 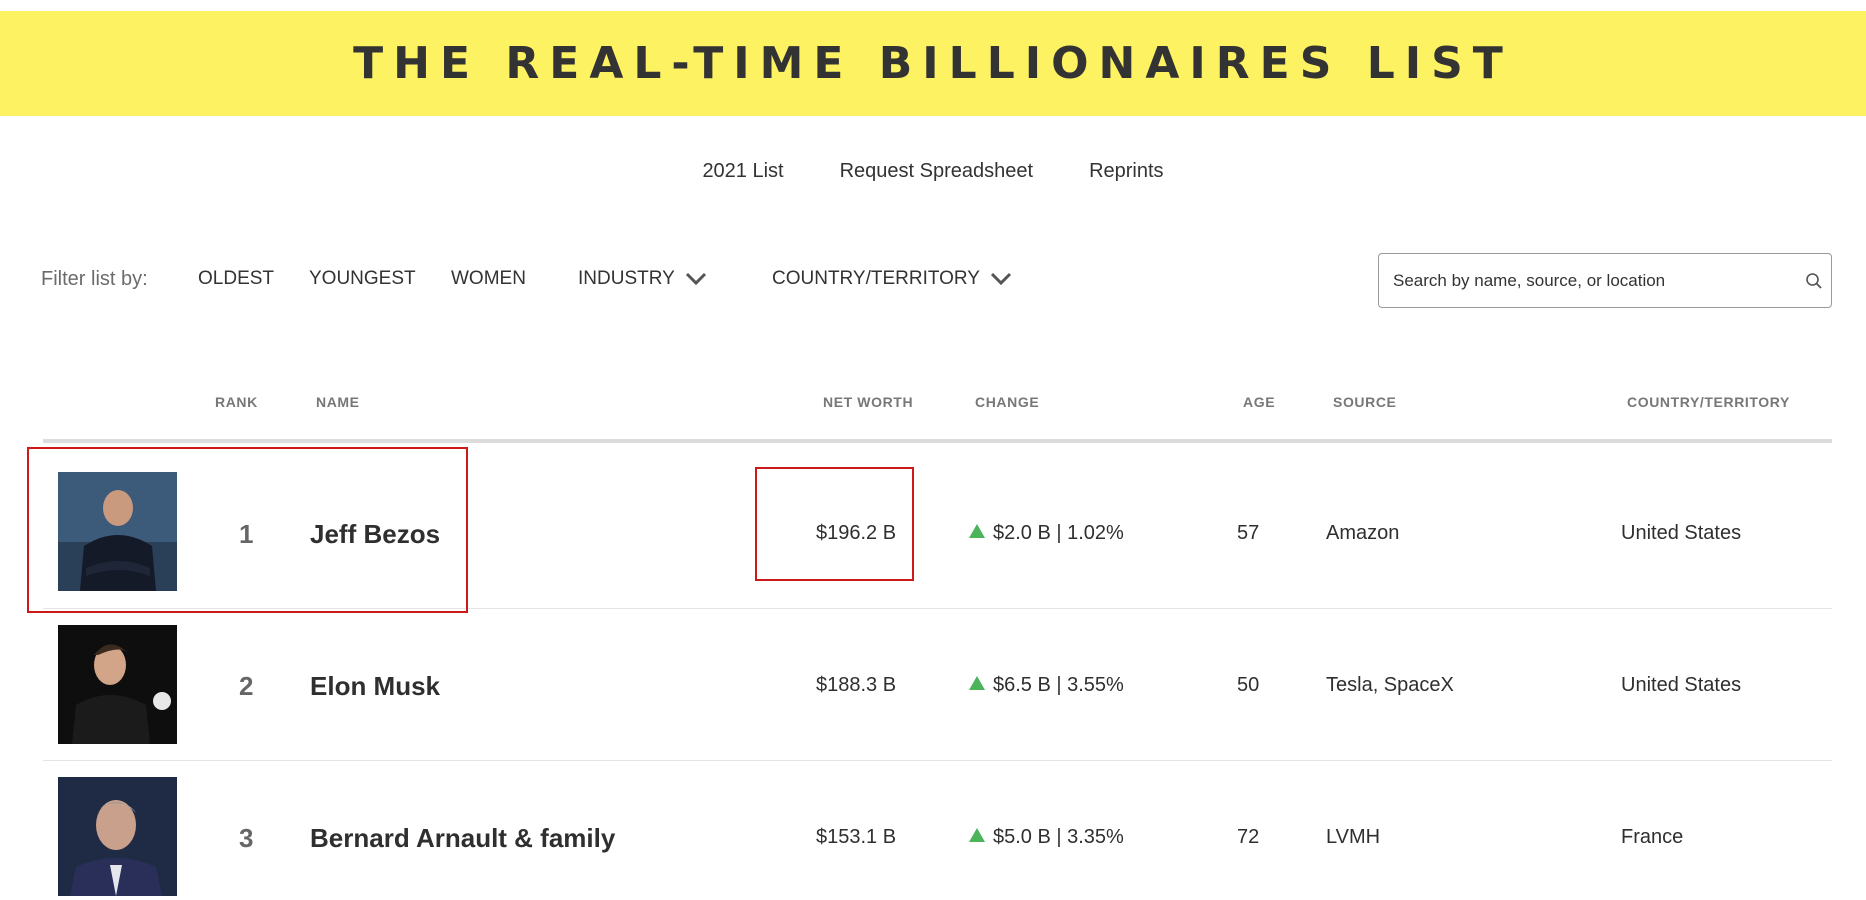 I want to click on filter-oldest: OLDEST, so click(x=236, y=279).